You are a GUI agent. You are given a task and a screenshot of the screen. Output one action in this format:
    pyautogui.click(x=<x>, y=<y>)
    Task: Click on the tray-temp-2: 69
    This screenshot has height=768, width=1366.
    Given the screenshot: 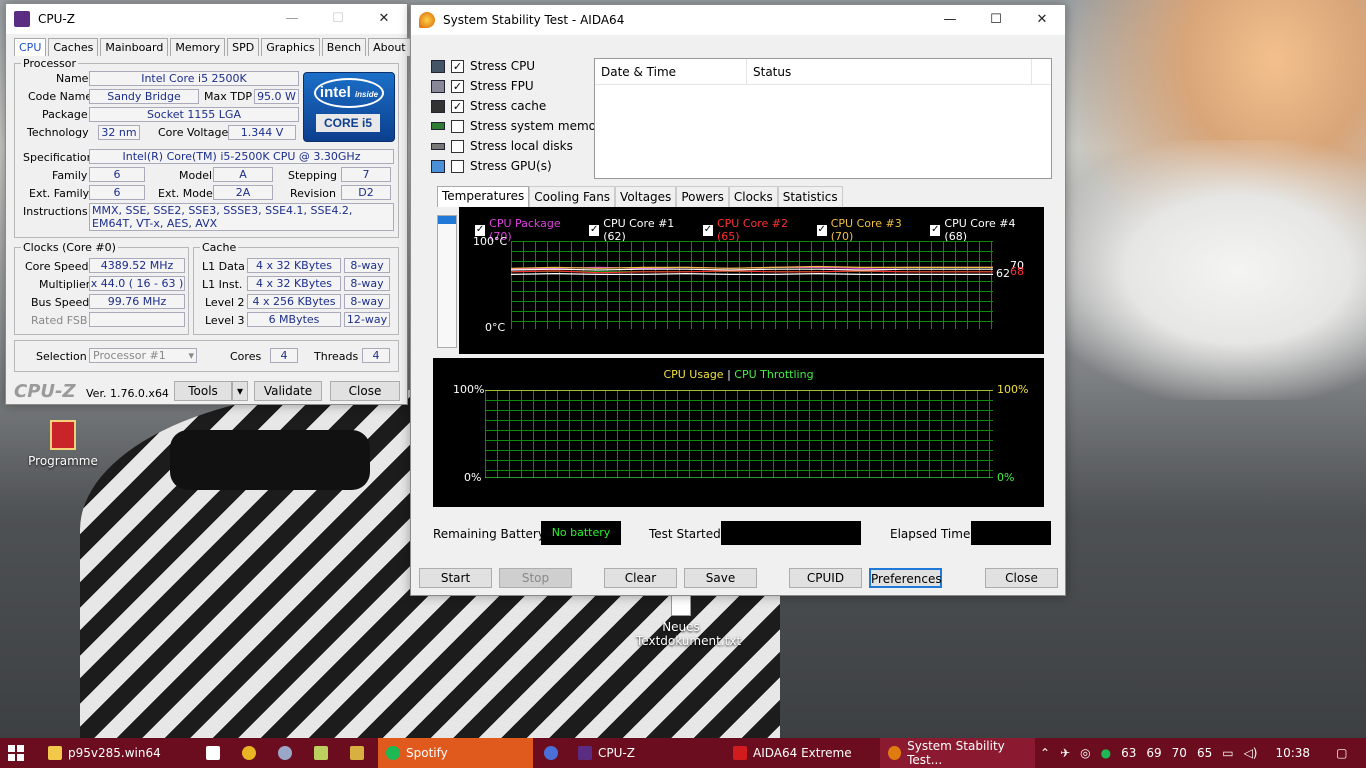 What is the action you would take?
    pyautogui.click(x=1153, y=753)
    